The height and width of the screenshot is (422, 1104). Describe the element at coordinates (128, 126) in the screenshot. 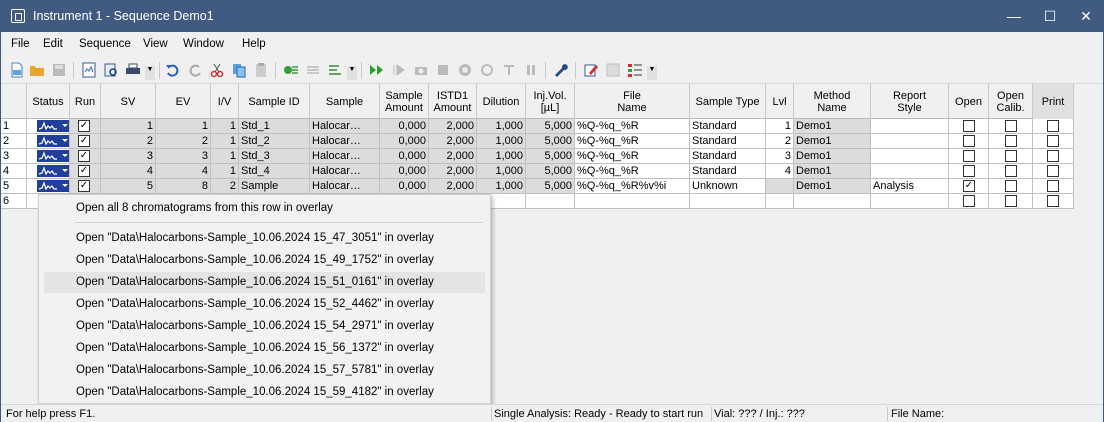

I see `cell-sv: 1` at that location.